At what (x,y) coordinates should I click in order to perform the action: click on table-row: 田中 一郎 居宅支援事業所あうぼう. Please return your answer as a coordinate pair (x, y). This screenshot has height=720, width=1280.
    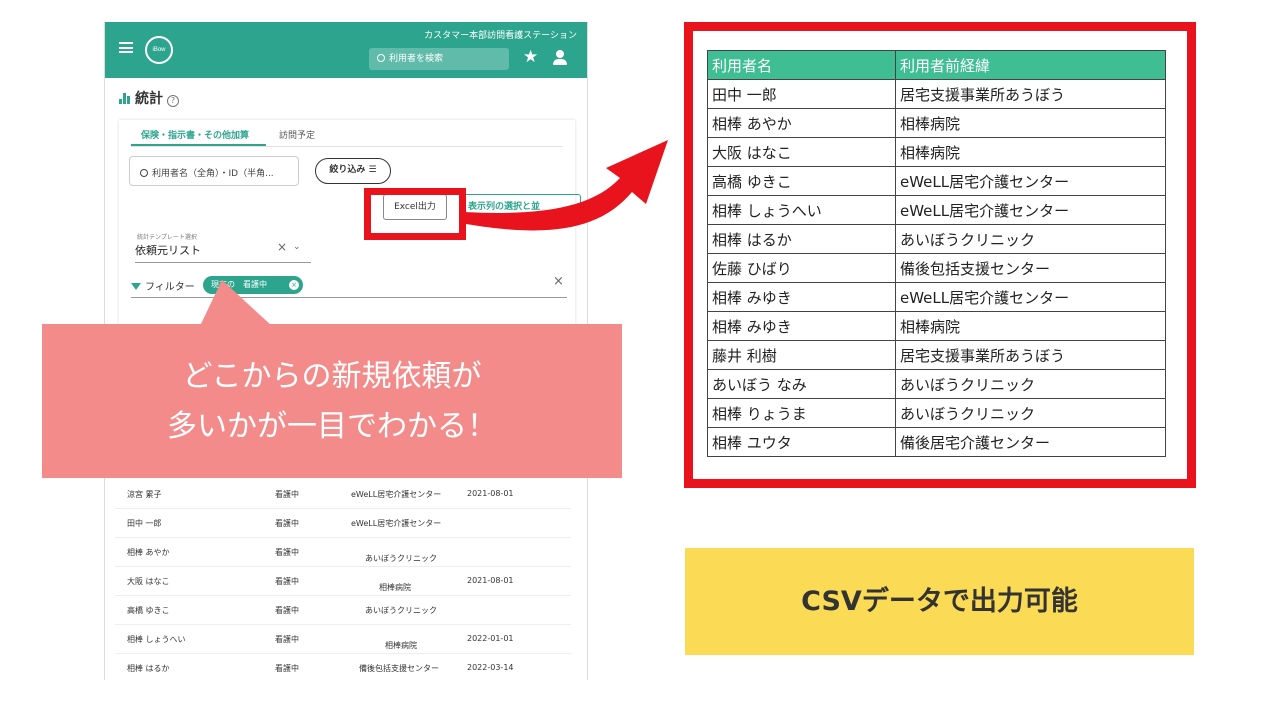
    Looking at the image, I should click on (936, 94).